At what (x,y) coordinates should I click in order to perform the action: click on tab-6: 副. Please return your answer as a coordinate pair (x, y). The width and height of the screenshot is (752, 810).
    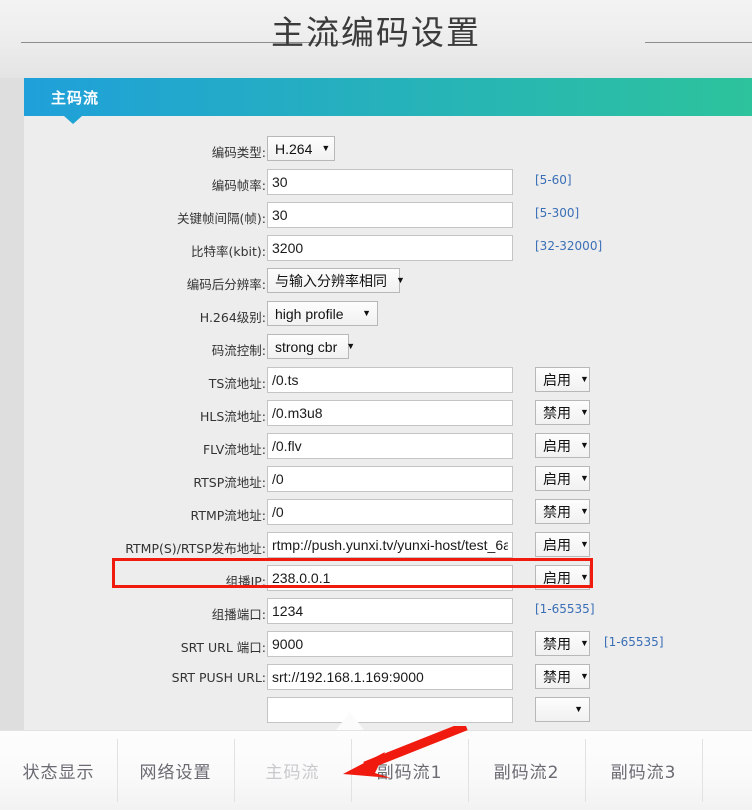
    Looking at the image, I should click on (727, 770).